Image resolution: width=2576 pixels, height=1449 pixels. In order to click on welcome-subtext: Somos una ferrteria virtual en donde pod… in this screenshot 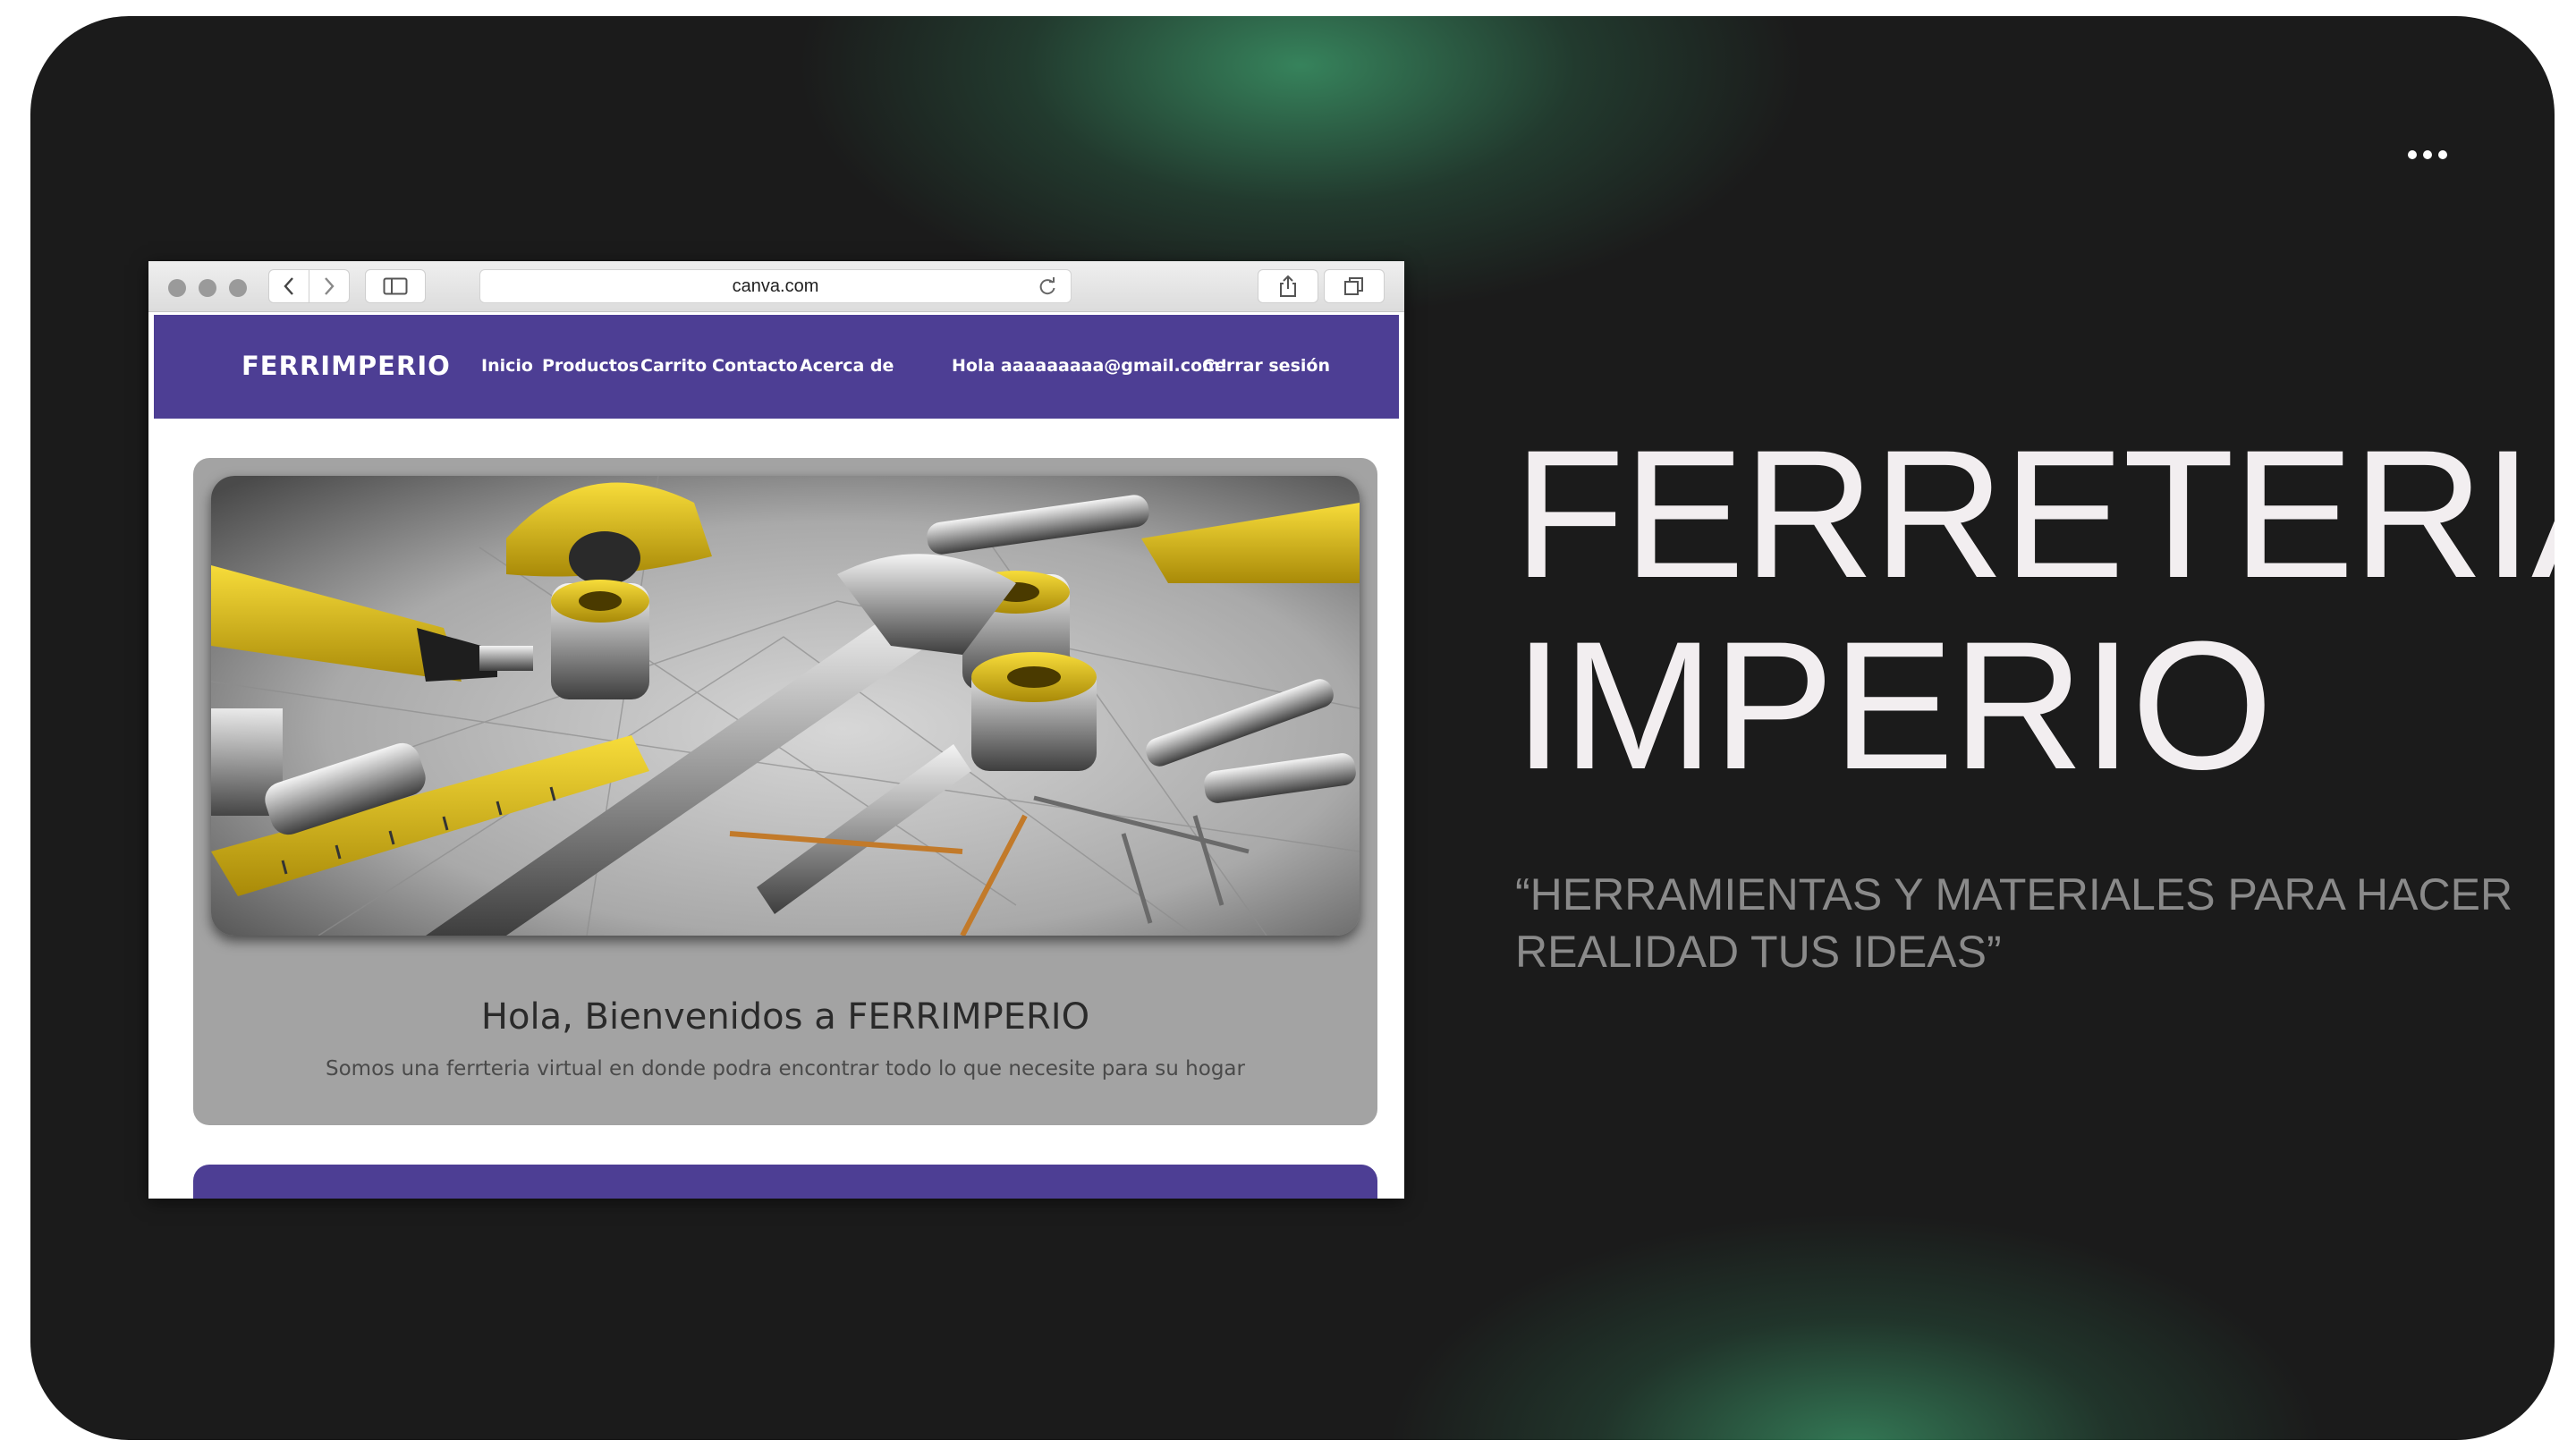, I will do `click(785, 1068)`.